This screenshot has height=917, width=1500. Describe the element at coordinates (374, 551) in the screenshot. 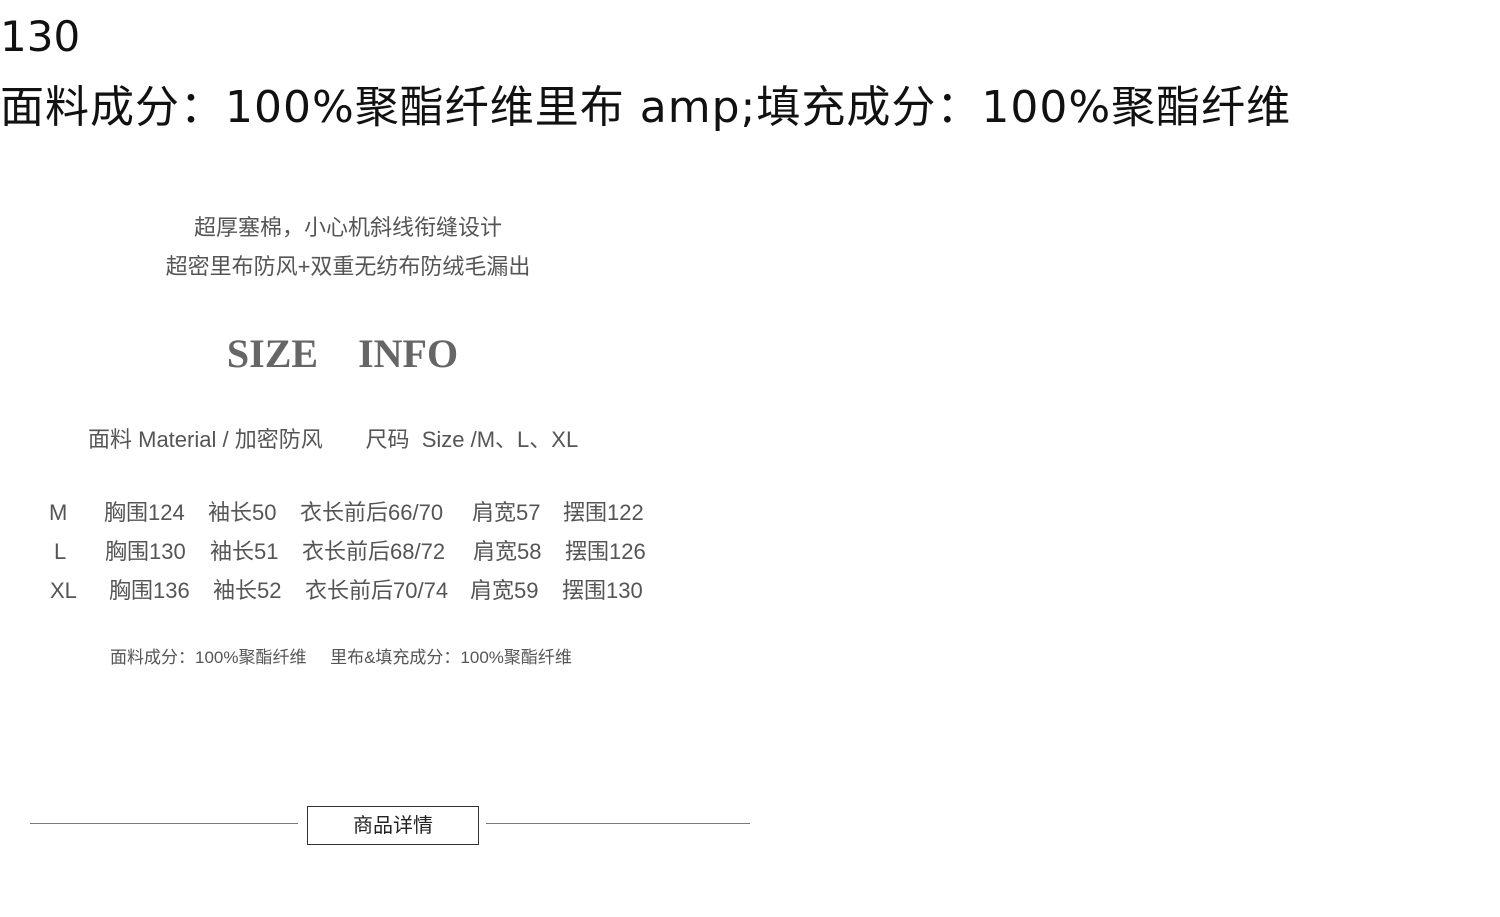

I see `length-value: 衣长前后68/72` at that location.